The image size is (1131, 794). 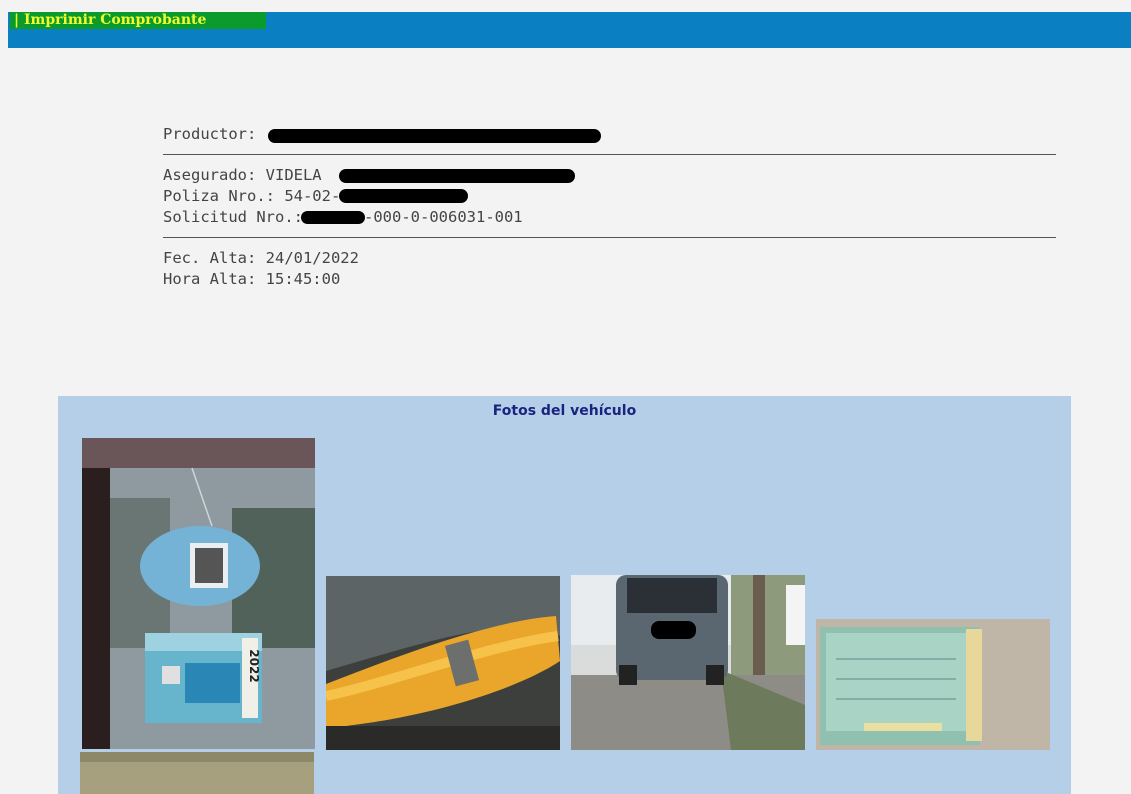 I want to click on application-label: Solicitud Nro.:, so click(x=233, y=217).